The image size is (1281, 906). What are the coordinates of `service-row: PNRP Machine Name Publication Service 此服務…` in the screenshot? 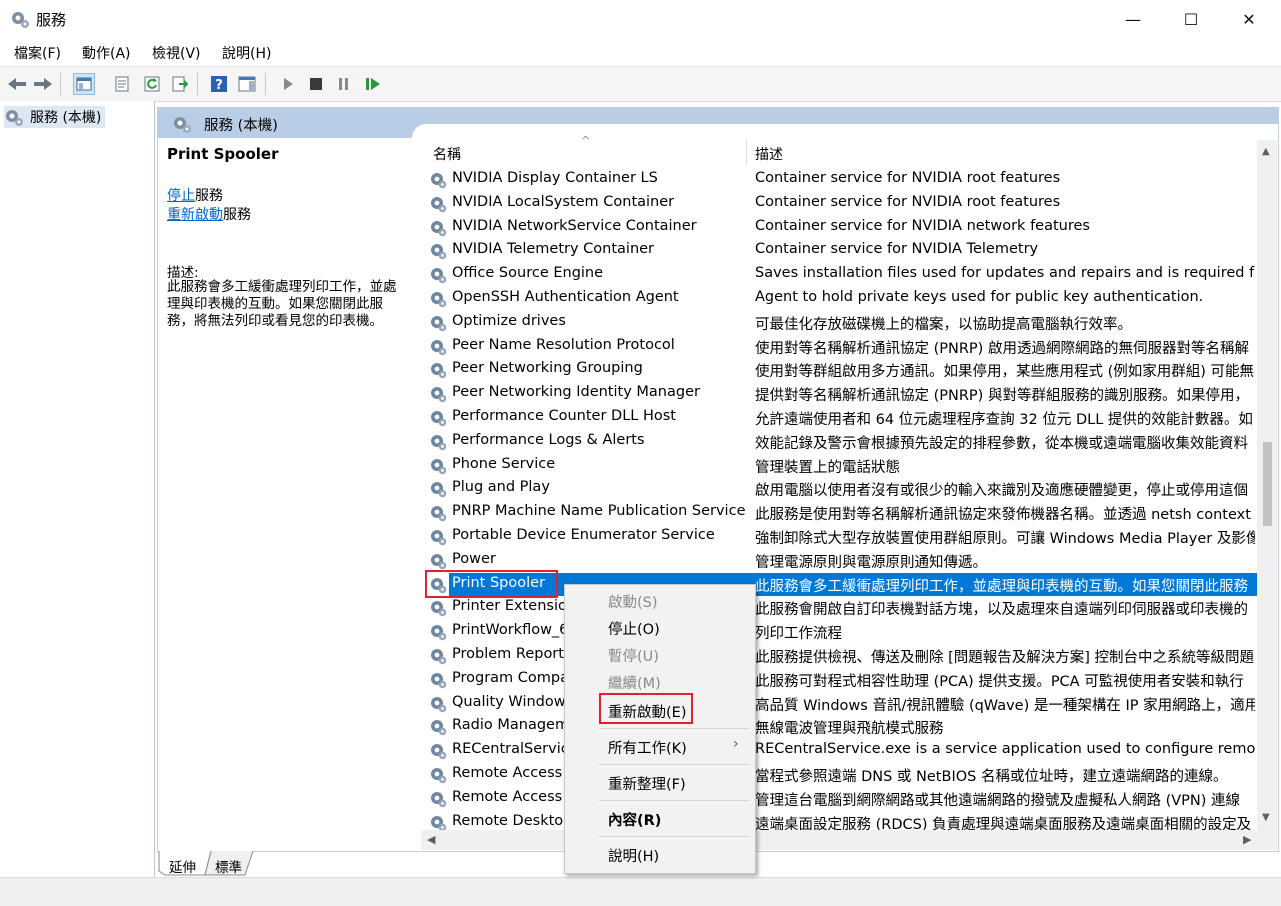 It's located at (841, 513).